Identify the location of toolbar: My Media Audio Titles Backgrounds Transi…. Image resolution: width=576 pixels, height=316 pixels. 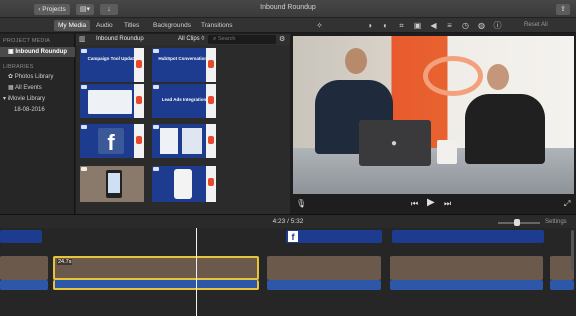
(288, 25).